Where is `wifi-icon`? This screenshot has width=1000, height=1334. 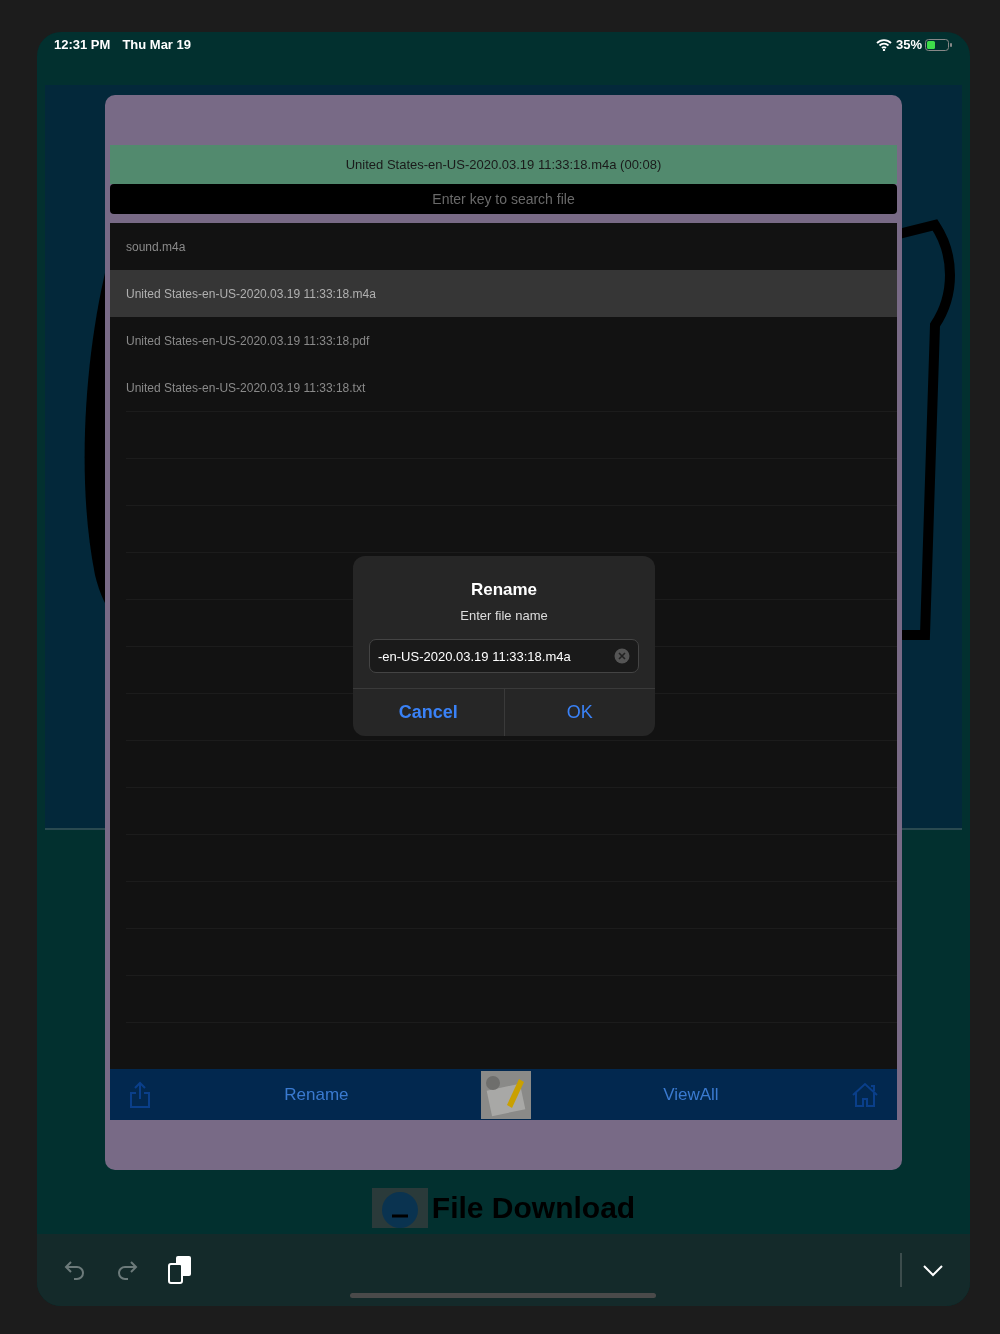
wifi-icon is located at coordinates (883, 45).